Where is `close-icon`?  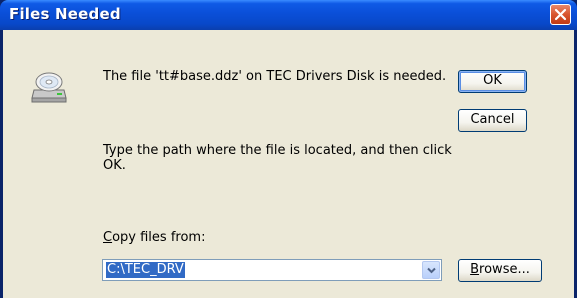
close-icon is located at coordinates (560, 14).